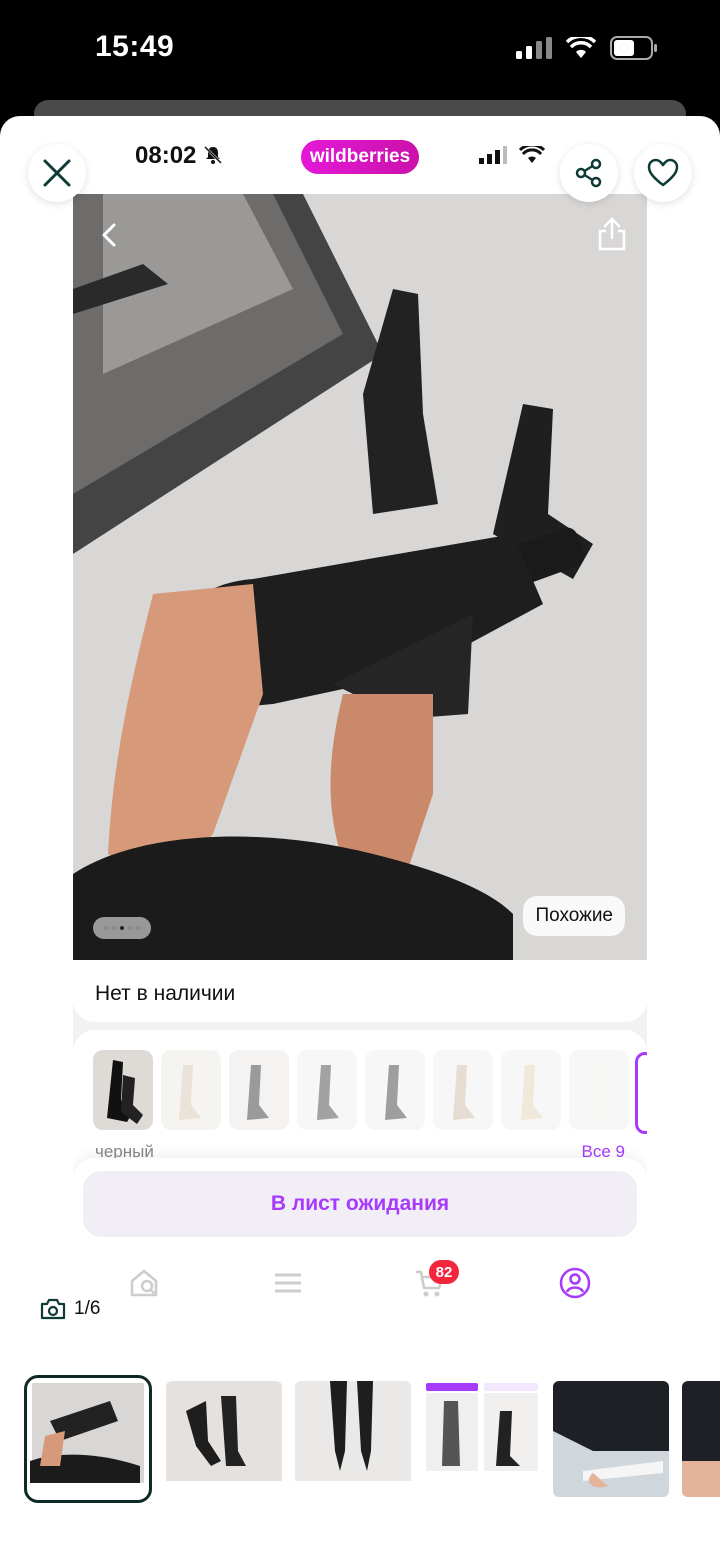 Image resolution: width=720 pixels, height=1561 pixels. What do you see at coordinates (165, 993) in the screenshot?
I see `out-of-stock-label: Нет в наличии` at bounding box center [165, 993].